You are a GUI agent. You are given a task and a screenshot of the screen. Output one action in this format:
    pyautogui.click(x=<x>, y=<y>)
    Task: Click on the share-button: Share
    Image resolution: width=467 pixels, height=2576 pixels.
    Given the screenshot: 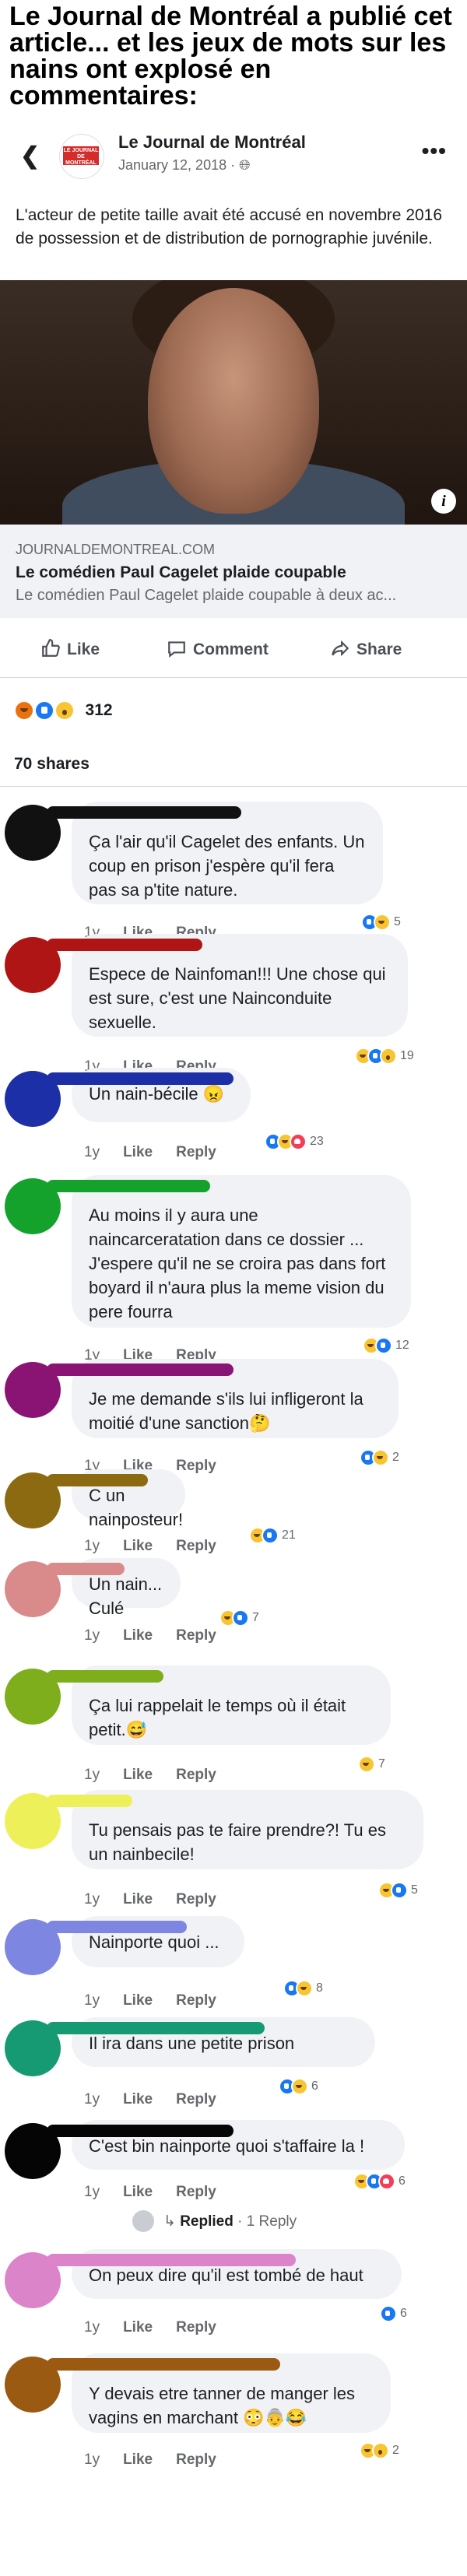 What is the action you would take?
    pyautogui.click(x=366, y=649)
    